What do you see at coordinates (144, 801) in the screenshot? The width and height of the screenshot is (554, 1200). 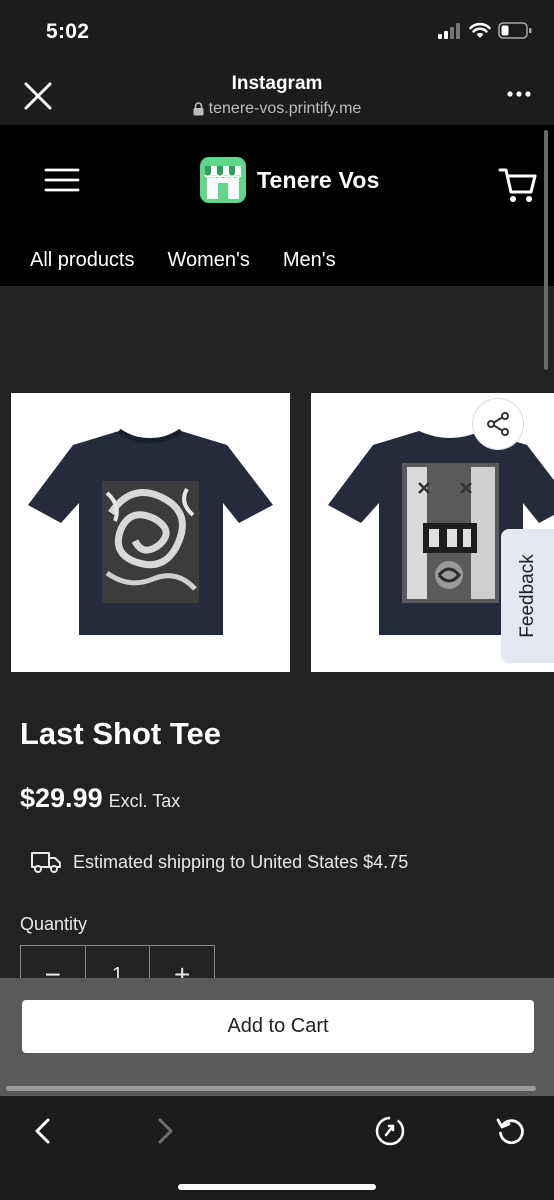 I see `tax-note: Excl. Tax` at bounding box center [144, 801].